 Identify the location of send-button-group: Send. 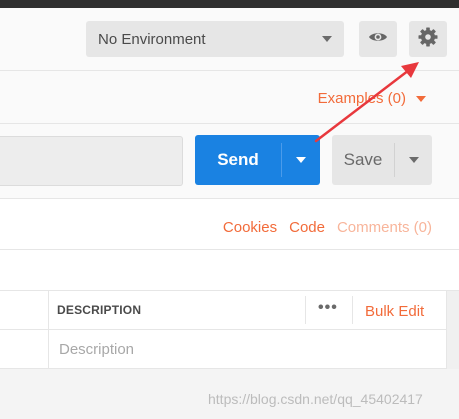
(257, 160).